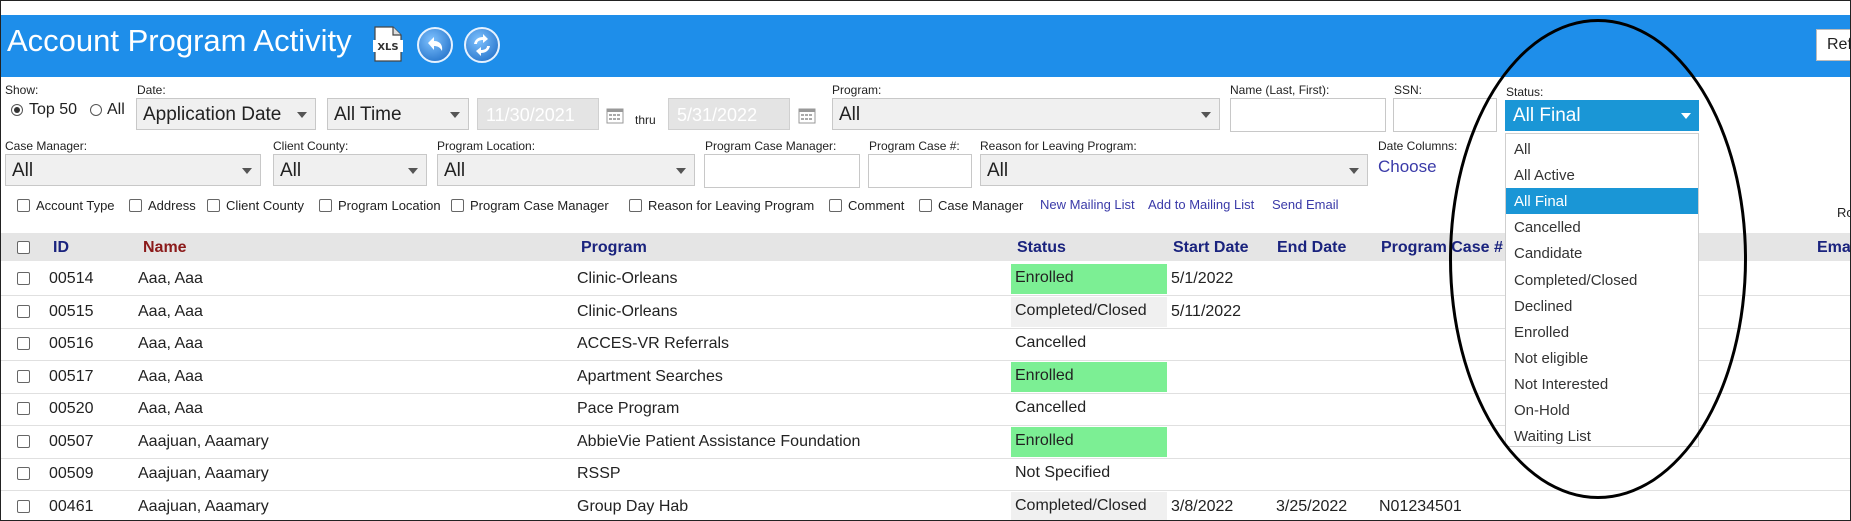  What do you see at coordinates (71, 408) in the screenshot?
I see `cell-id: 00520` at bounding box center [71, 408].